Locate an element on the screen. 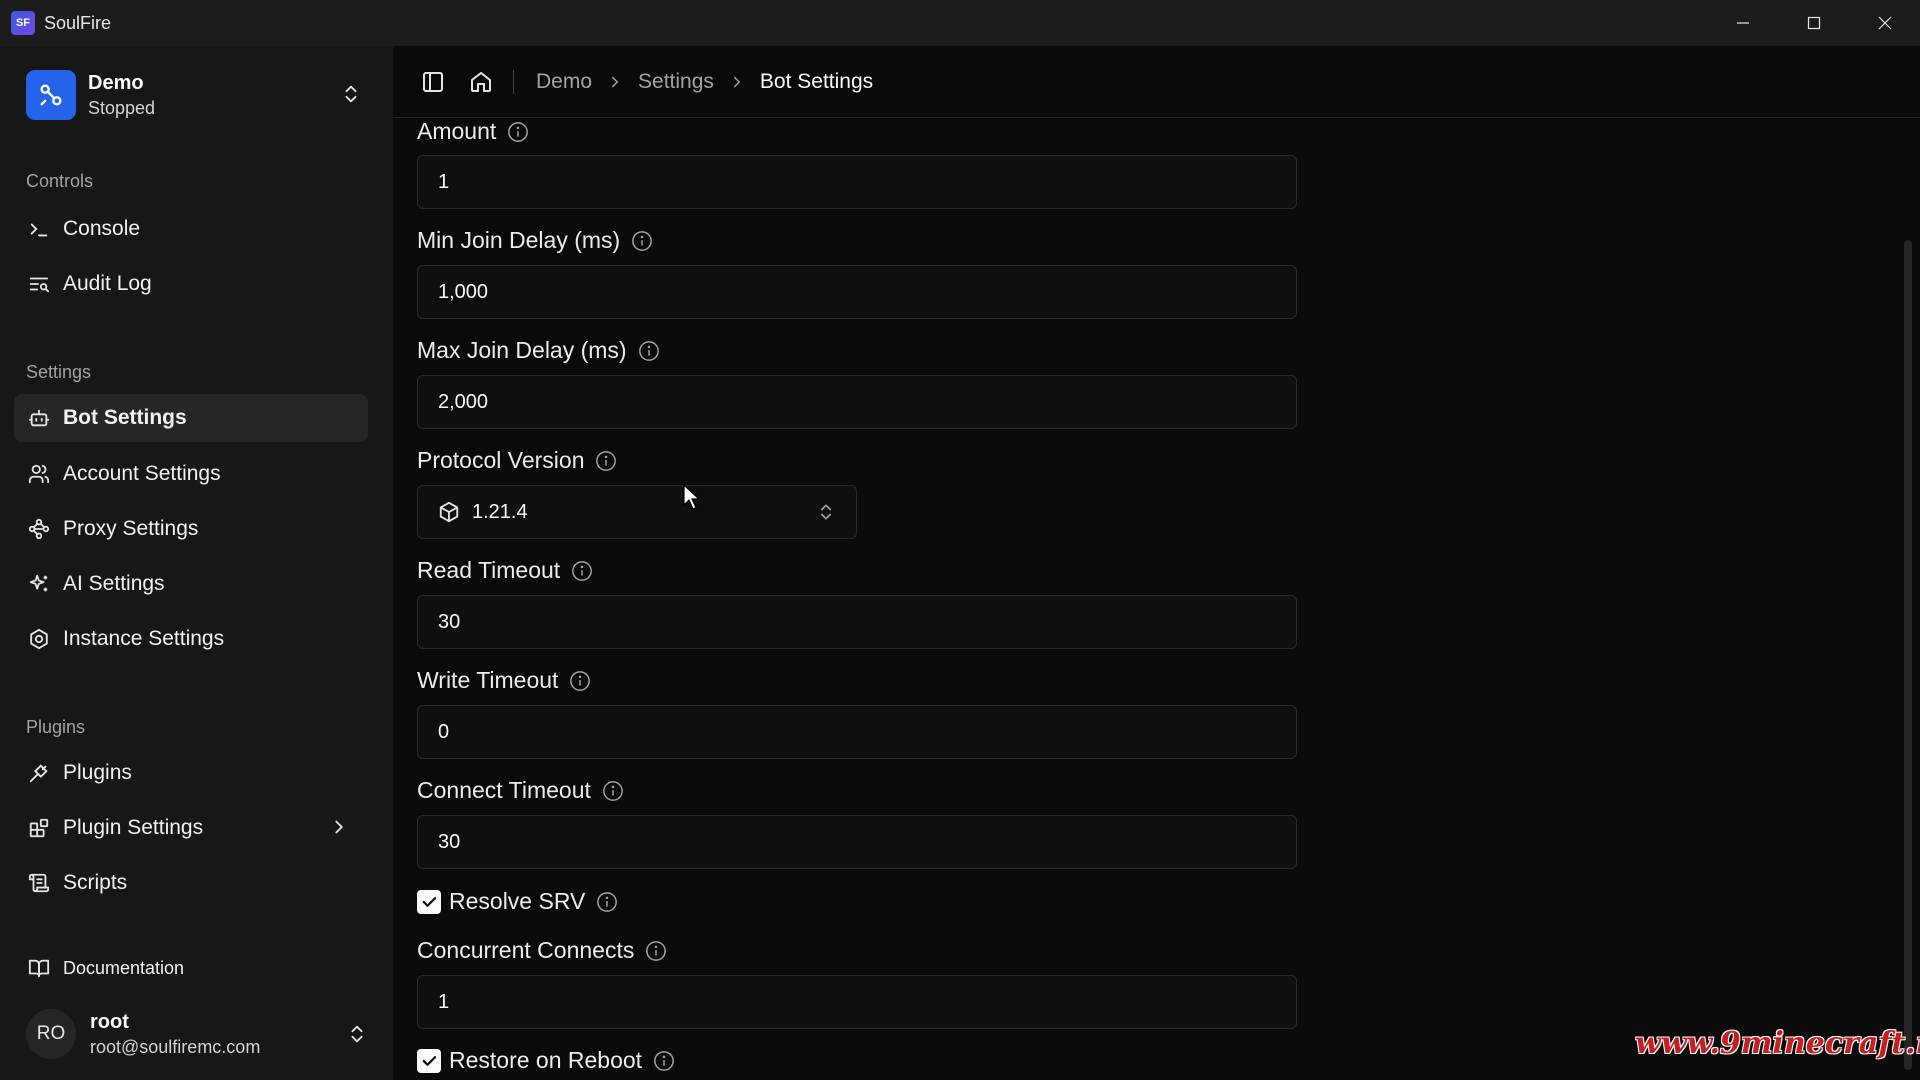 This screenshot has width=1920, height=1080. instance-status: Stopped is located at coordinates (122, 107).